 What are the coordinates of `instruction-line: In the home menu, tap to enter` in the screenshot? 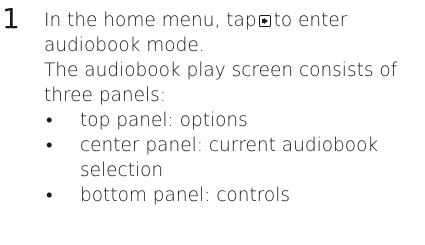 It's located at (231, 20).